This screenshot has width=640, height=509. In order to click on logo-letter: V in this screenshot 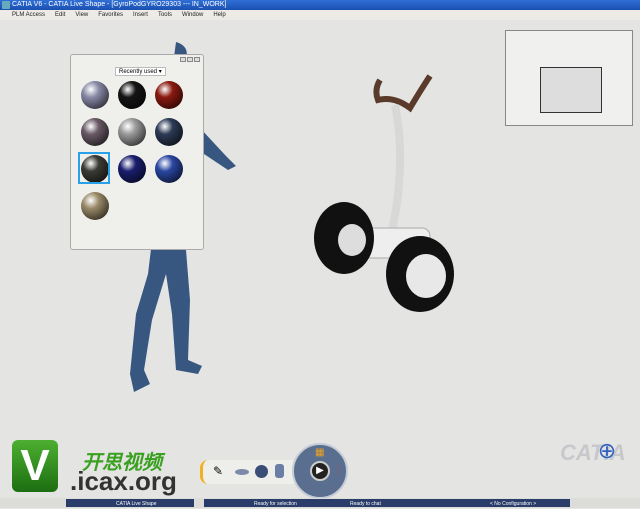, I will do `click(35, 465)`.